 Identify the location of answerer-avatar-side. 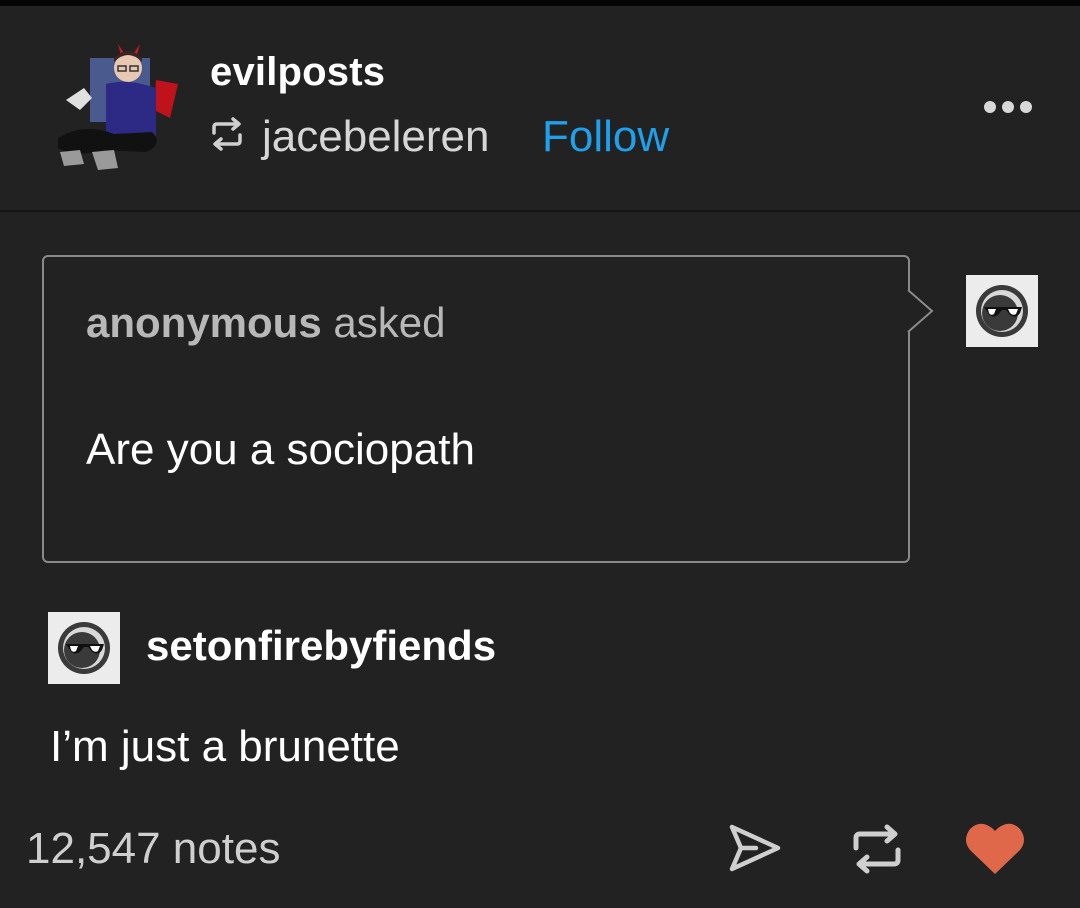
(1002, 311).